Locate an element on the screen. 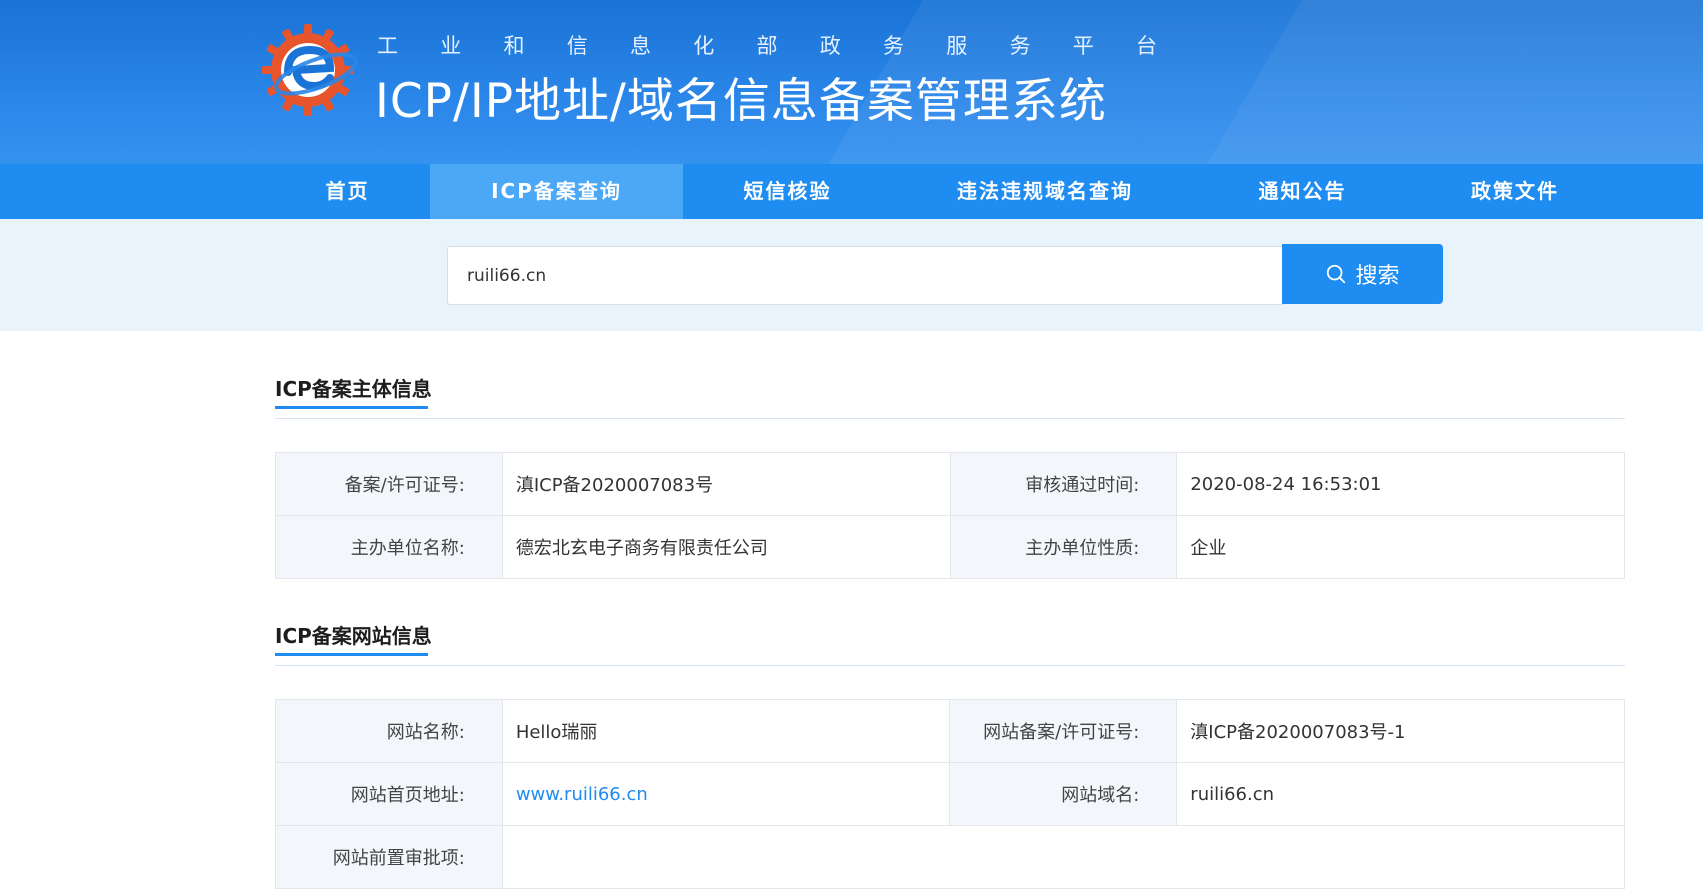  search-button-label: 搜索 is located at coordinates (1377, 276).